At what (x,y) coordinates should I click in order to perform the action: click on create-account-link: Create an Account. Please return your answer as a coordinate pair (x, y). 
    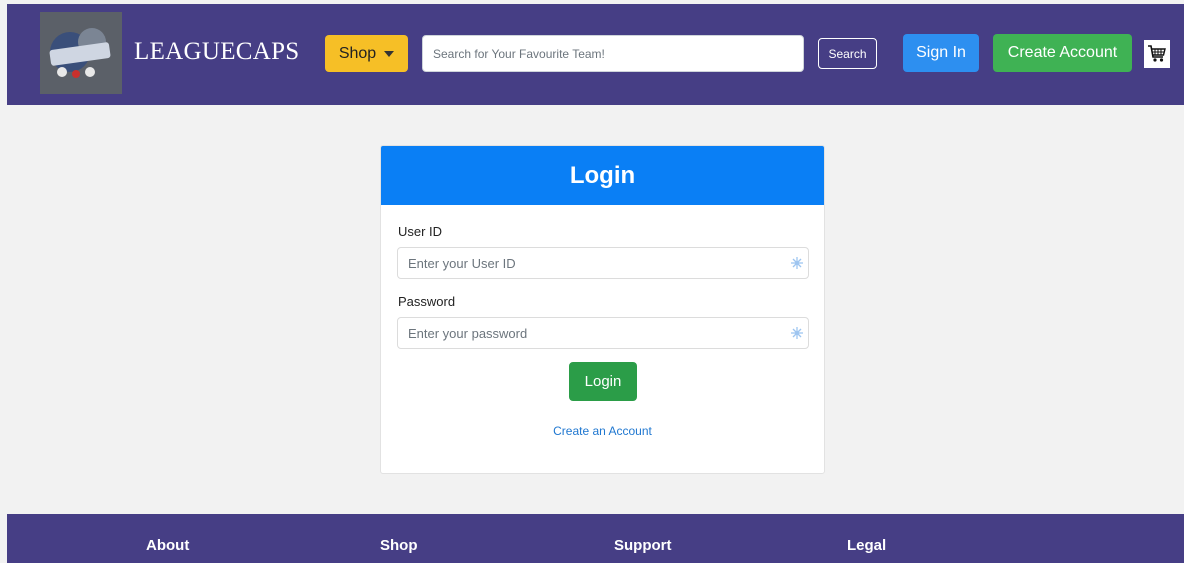
    Looking at the image, I should click on (602, 431).